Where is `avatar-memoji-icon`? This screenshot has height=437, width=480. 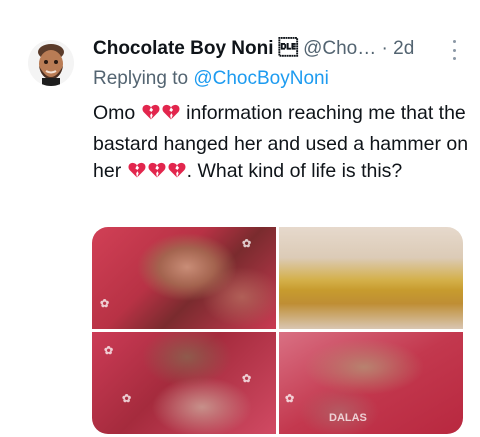 avatar-memoji-icon is located at coordinates (51, 63).